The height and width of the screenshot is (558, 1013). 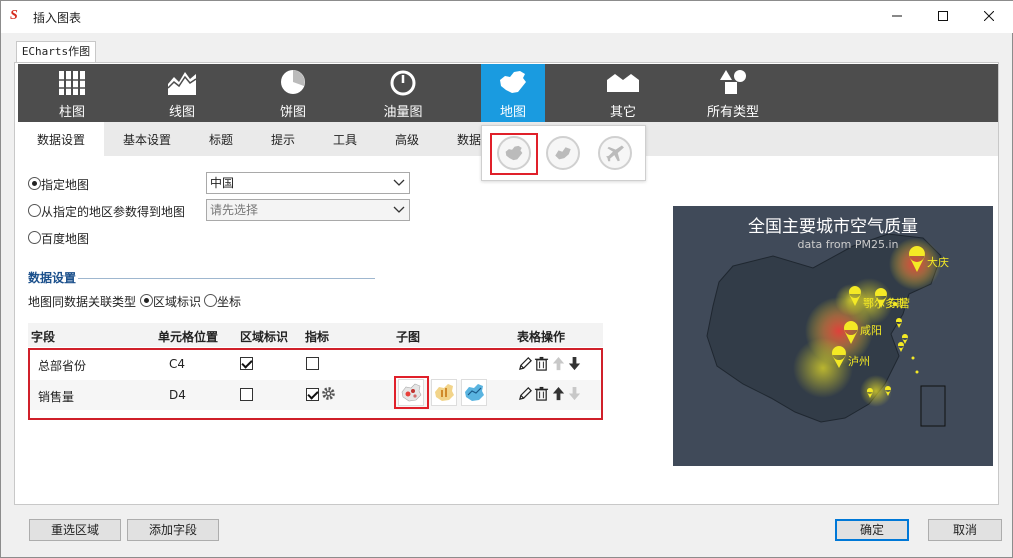 What do you see at coordinates (34, 237) in the screenshot?
I see `radio-baidu-map` at bounding box center [34, 237].